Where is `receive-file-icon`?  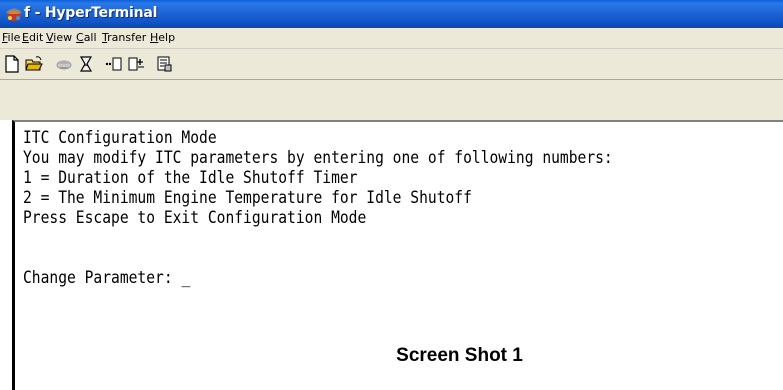 receive-file-icon is located at coordinates (136, 64).